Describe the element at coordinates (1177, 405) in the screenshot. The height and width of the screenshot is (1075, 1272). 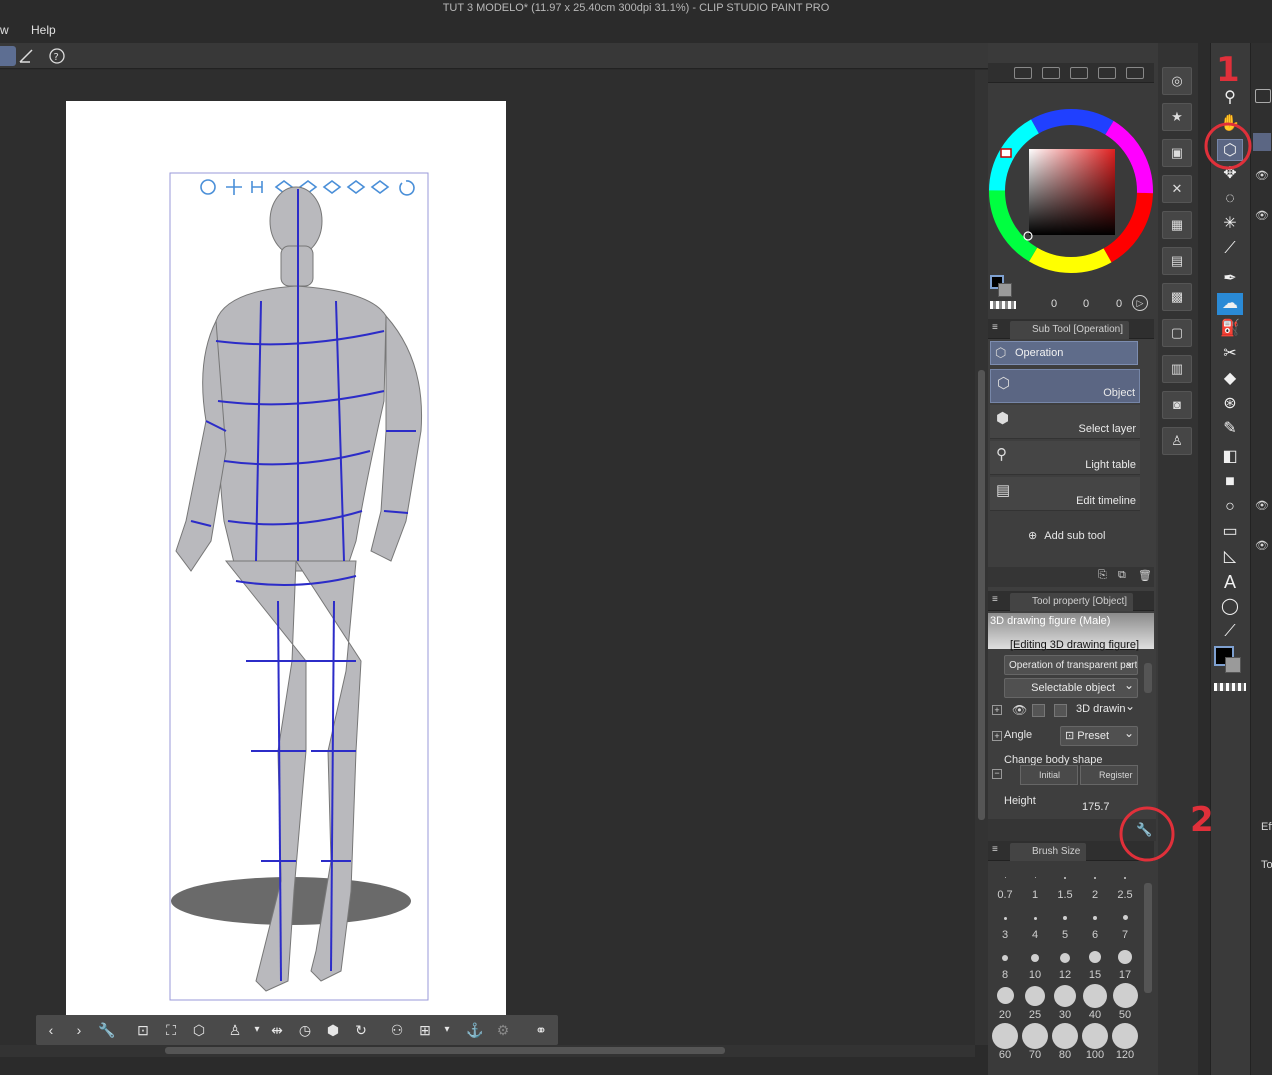
I see `material-camera-icon: ◙` at that location.